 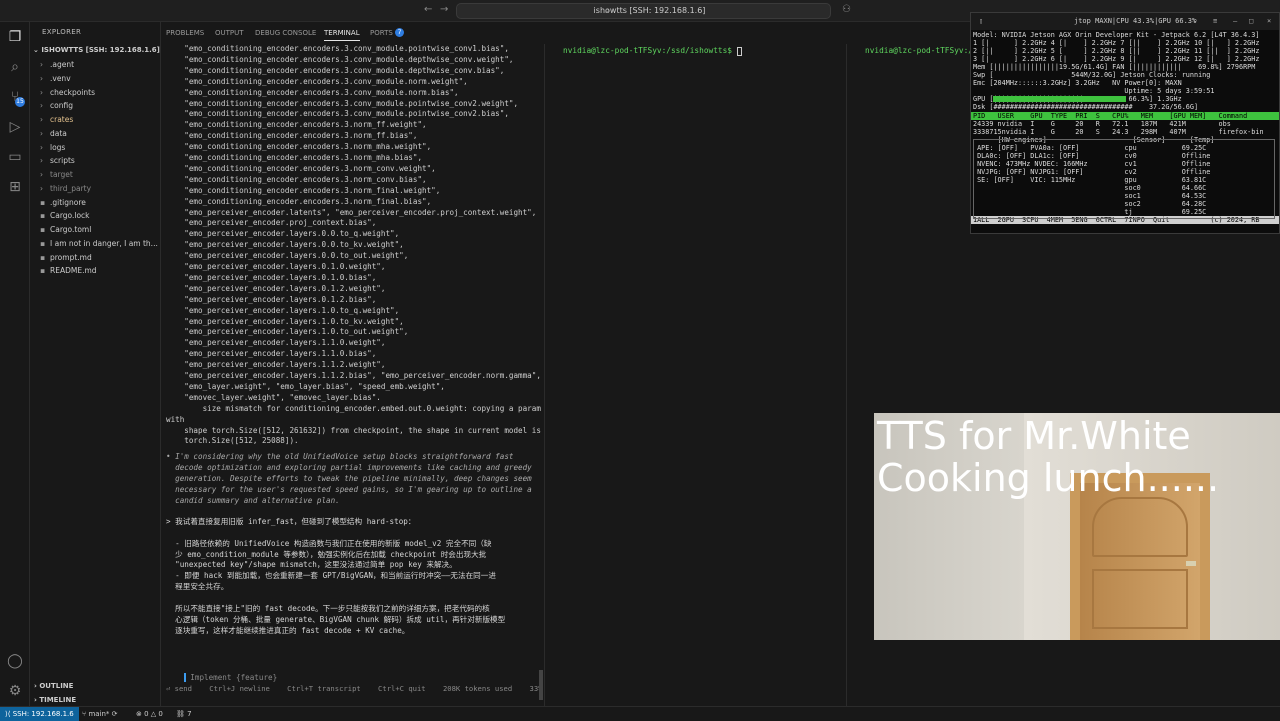 What do you see at coordinates (39, 714) in the screenshot?
I see `remote-indicator: ⟩⟨ SSH: 192.168.1.6` at bounding box center [39, 714].